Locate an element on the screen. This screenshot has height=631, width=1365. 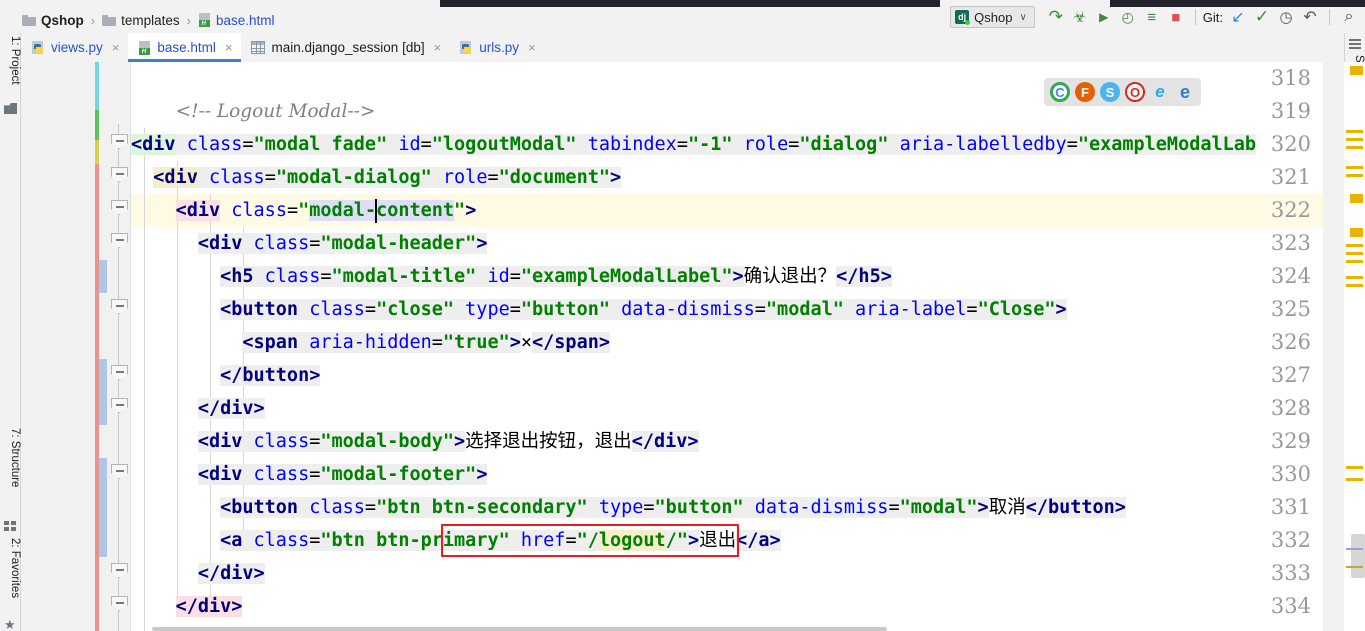
run-coverage-button: ▶ is located at coordinates (1104, 17).